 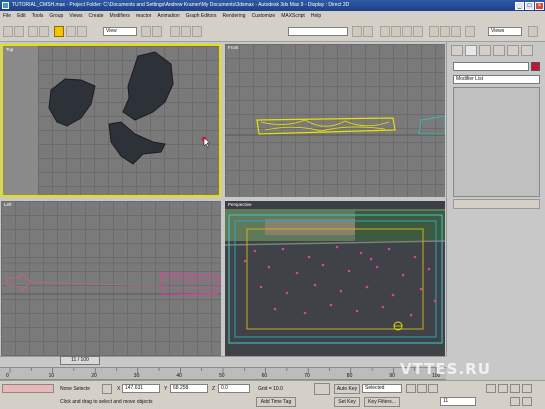 I want to click on x-coordinate-field: 147.631, so click(x=141, y=388).